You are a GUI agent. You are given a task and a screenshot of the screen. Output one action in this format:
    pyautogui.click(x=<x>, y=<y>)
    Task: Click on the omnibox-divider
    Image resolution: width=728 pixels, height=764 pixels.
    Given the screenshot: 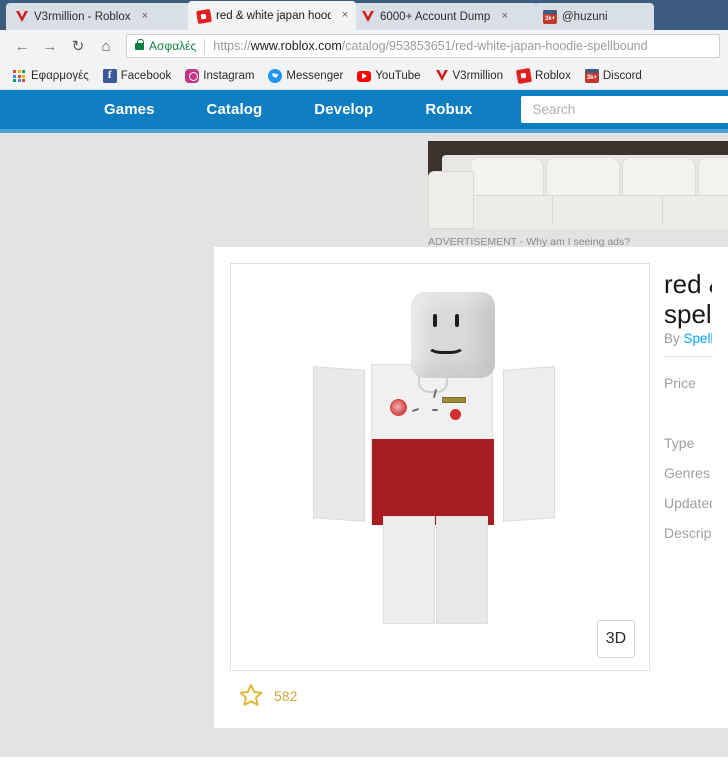 What is the action you would take?
    pyautogui.click(x=205, y=46)
    